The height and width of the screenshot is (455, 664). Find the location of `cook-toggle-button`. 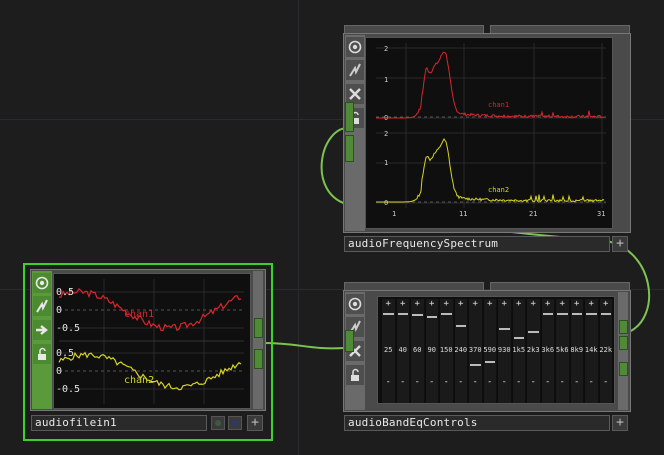

cook-toggle-button is located at coordinates (235, 423).